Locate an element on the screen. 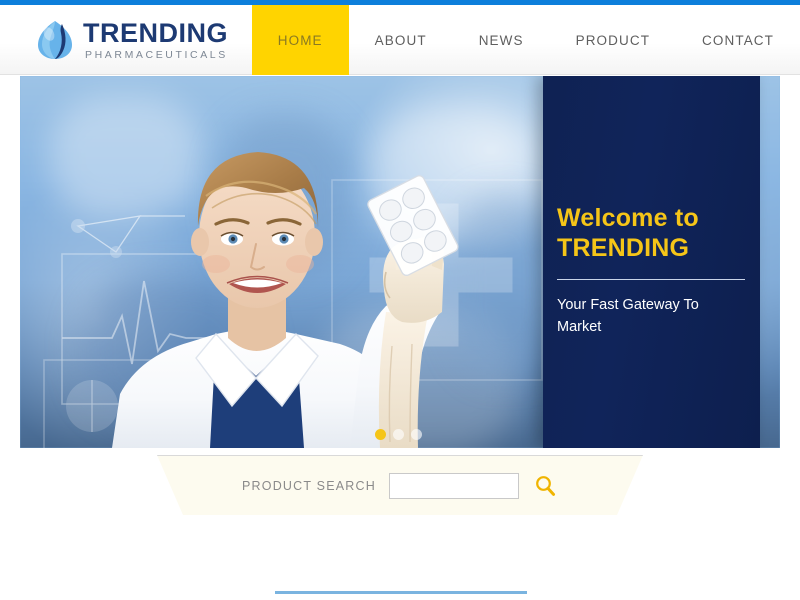  nav-item-about: ABOUT is located at coordinates (401, 40).